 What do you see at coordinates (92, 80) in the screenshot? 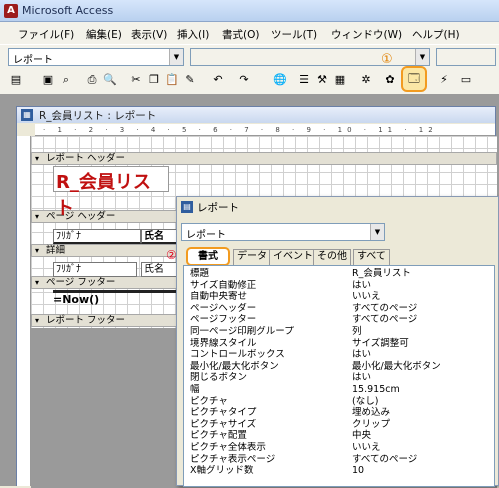
I see `print-icon: ⎙` at bounding box center [92, 80].